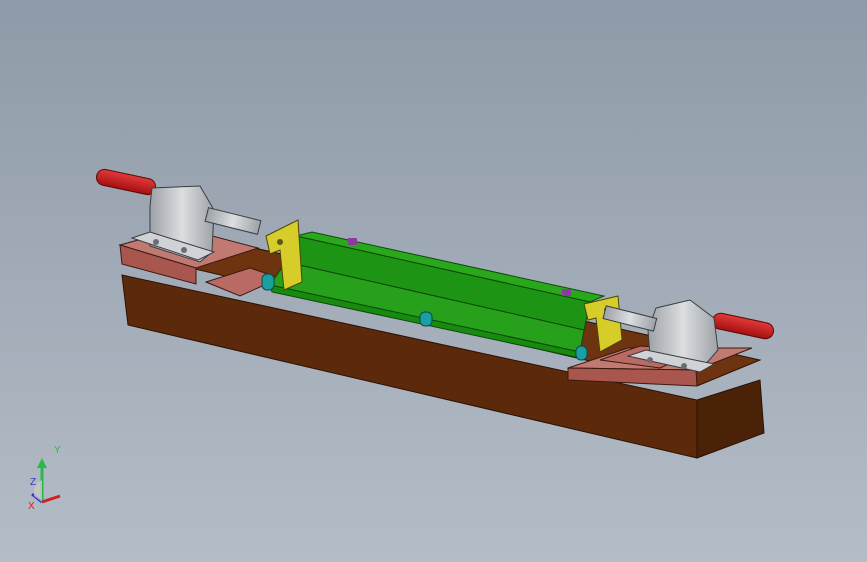 Image resolution: width=867 pixels, height=562 pixels. What do you see at coordinates (280, 242) in the screenshot?
I see `left-bracket-hole` at bounding box center [280, 242].